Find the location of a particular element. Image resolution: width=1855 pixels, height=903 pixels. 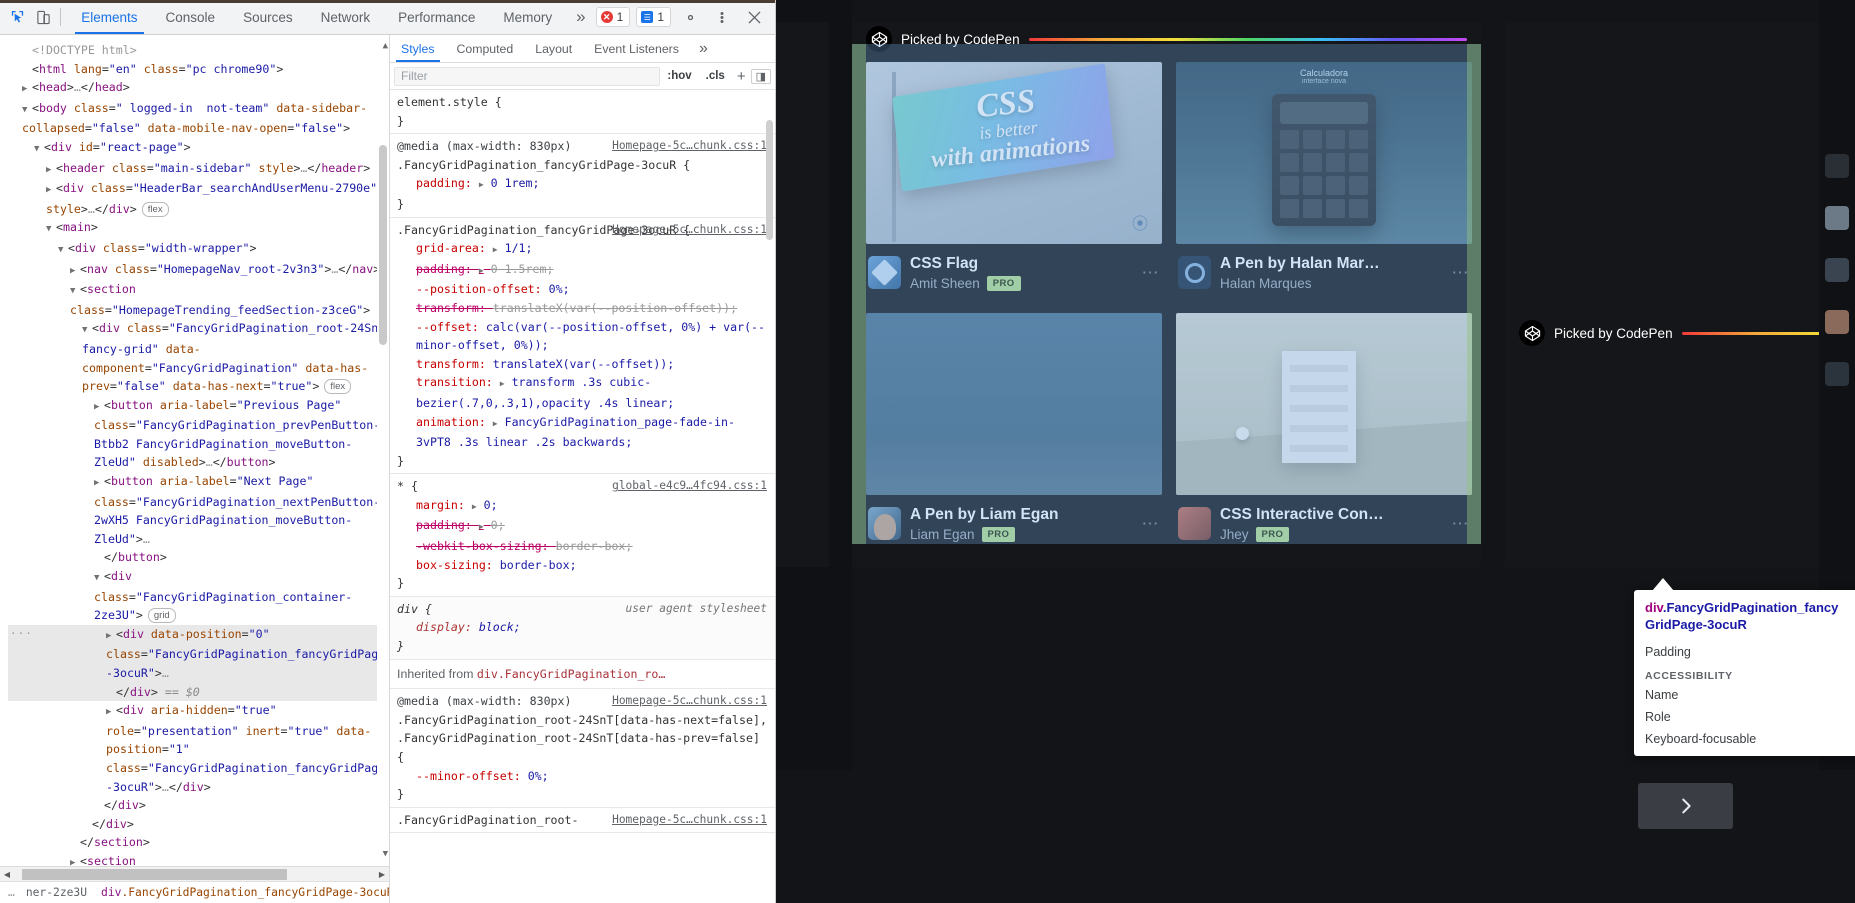

dom-node-line: </button> is located at coordinates (197, 557).